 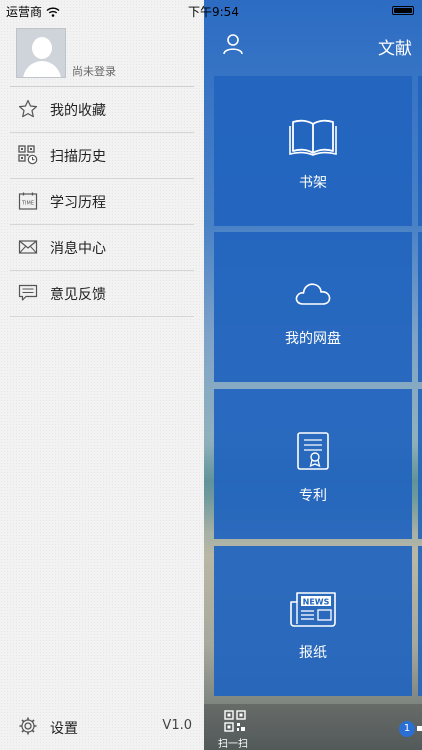 What do you see at coordinates (28, 247) in the screenshot?
I see `envelope-icon` at bounding box center [28, 247].